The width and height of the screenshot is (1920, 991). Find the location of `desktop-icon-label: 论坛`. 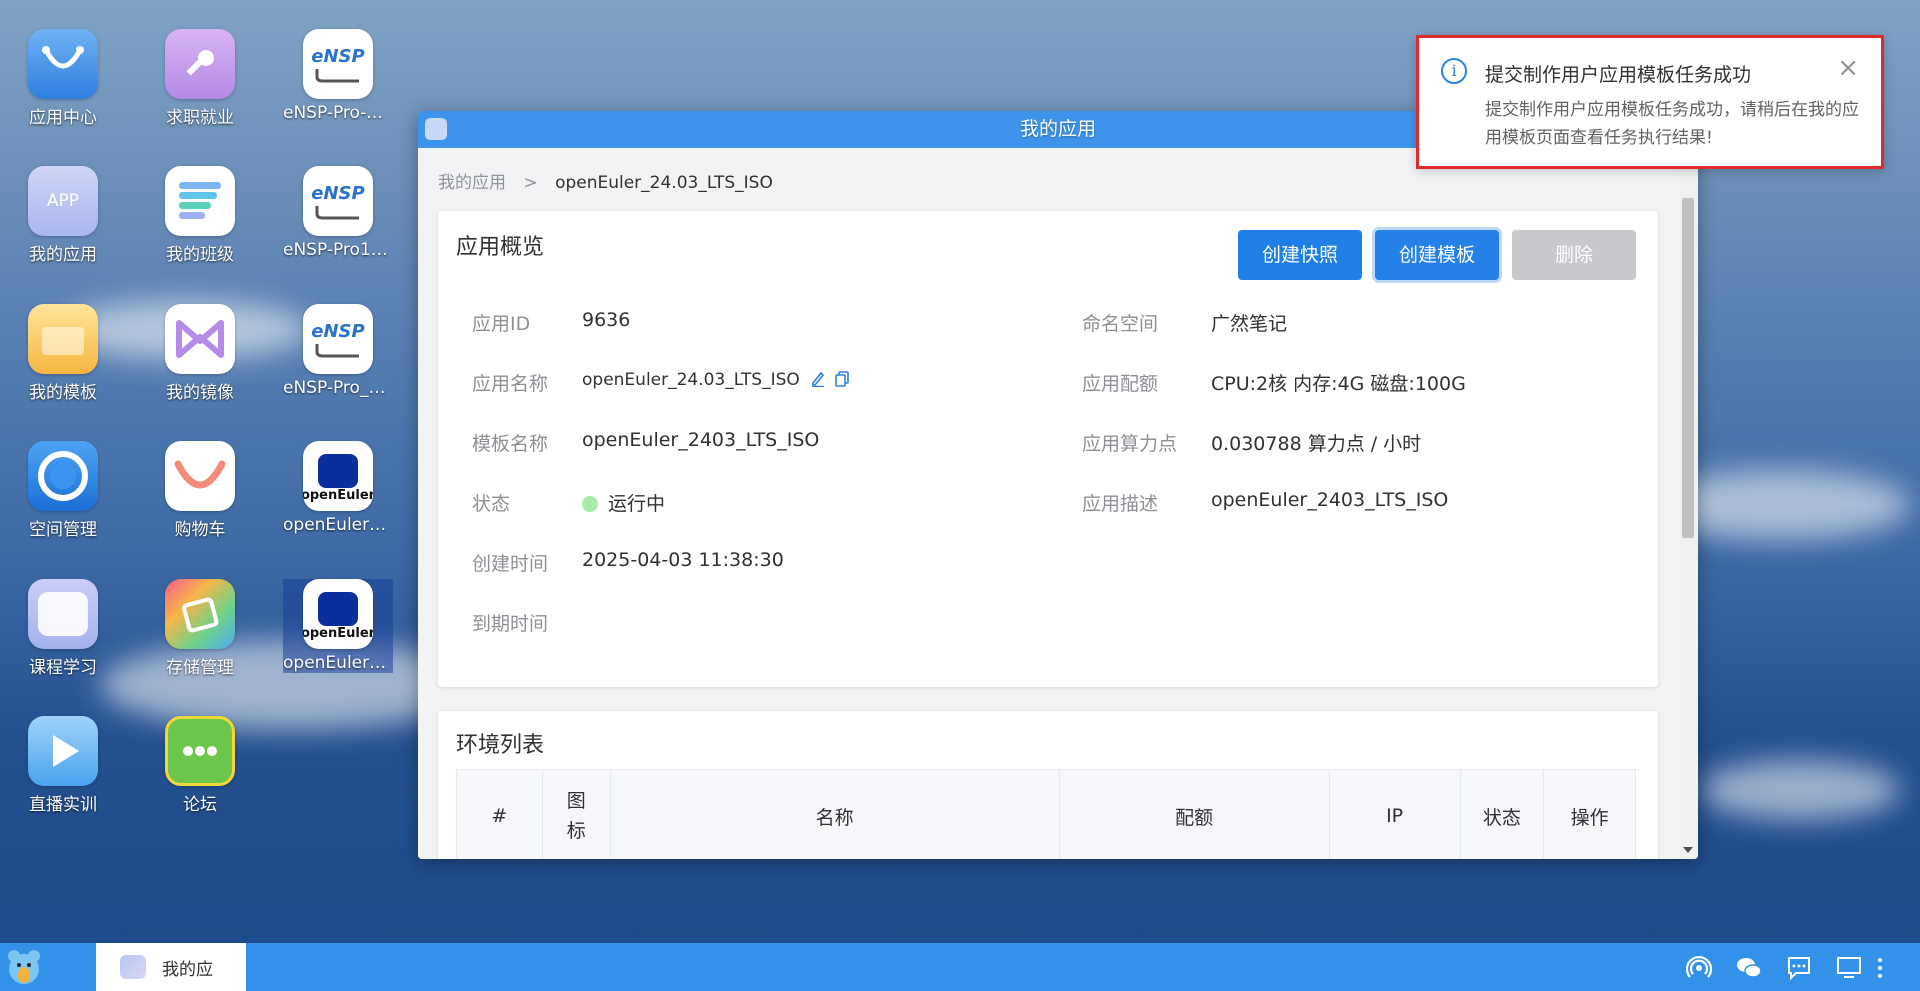

desktop-icon-label: 论坛 is located at coordinates (200, 805).